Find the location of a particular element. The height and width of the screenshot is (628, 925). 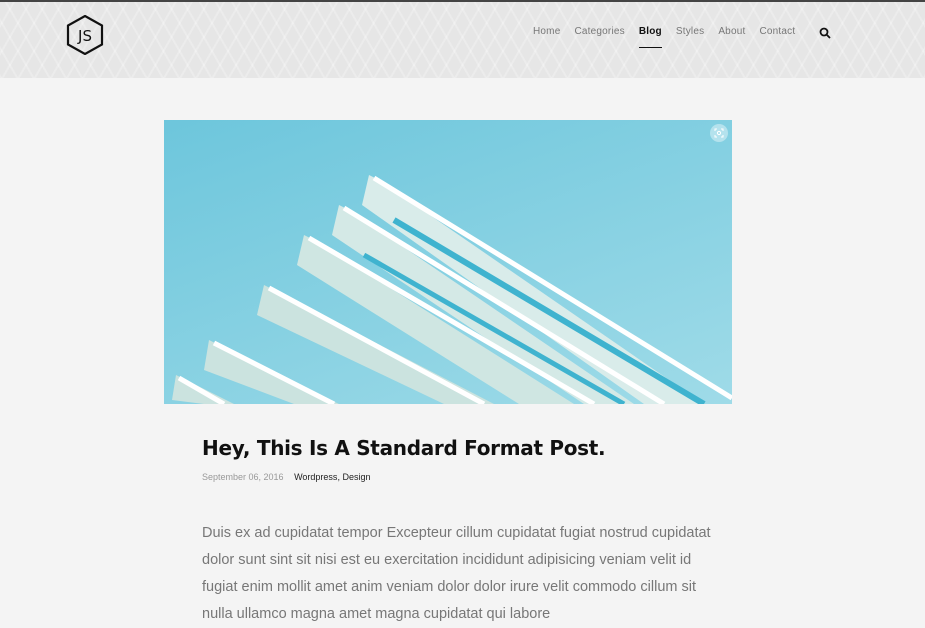

post-date: September 06, 2016 is located at coordinates (243, 477).